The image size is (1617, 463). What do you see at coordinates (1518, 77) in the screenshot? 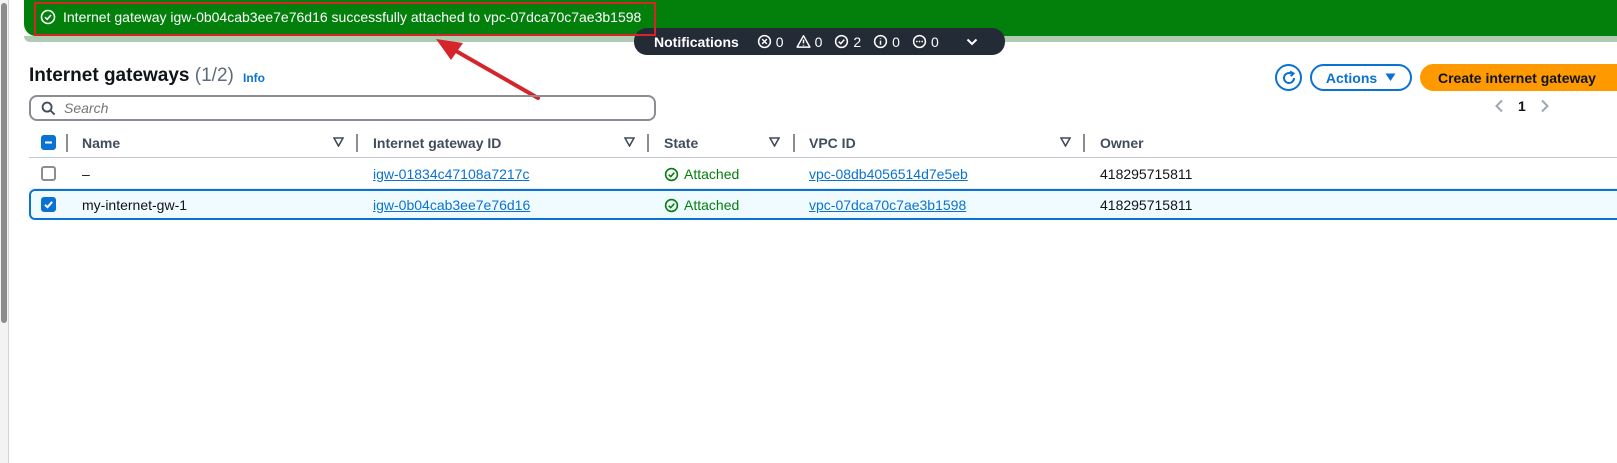
I see `create-internet-gateway-button: Create internet gateway` at bounding box center [1518, 77].